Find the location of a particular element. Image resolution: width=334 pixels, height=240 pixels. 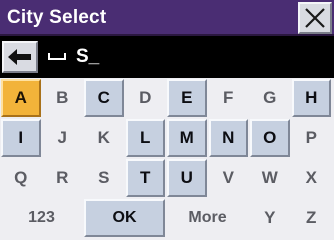

key-r: R is located at coordinates (62, 178).